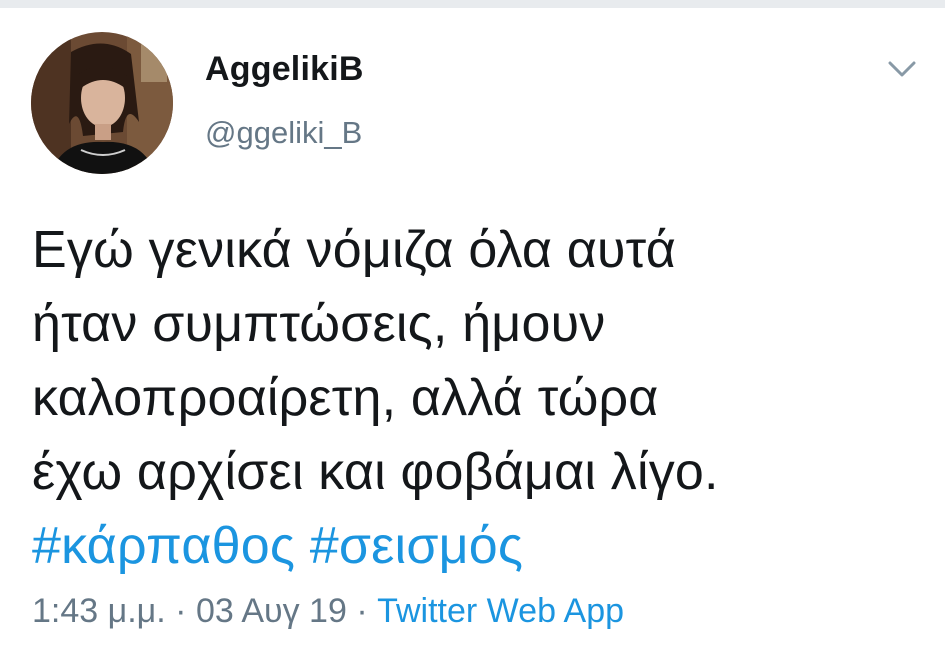 The height and width of the screenshot is (653, 945). Describe the element at coordinates (284, 69) in the screenshot. I see `display-name: AggelikiB` at that location.